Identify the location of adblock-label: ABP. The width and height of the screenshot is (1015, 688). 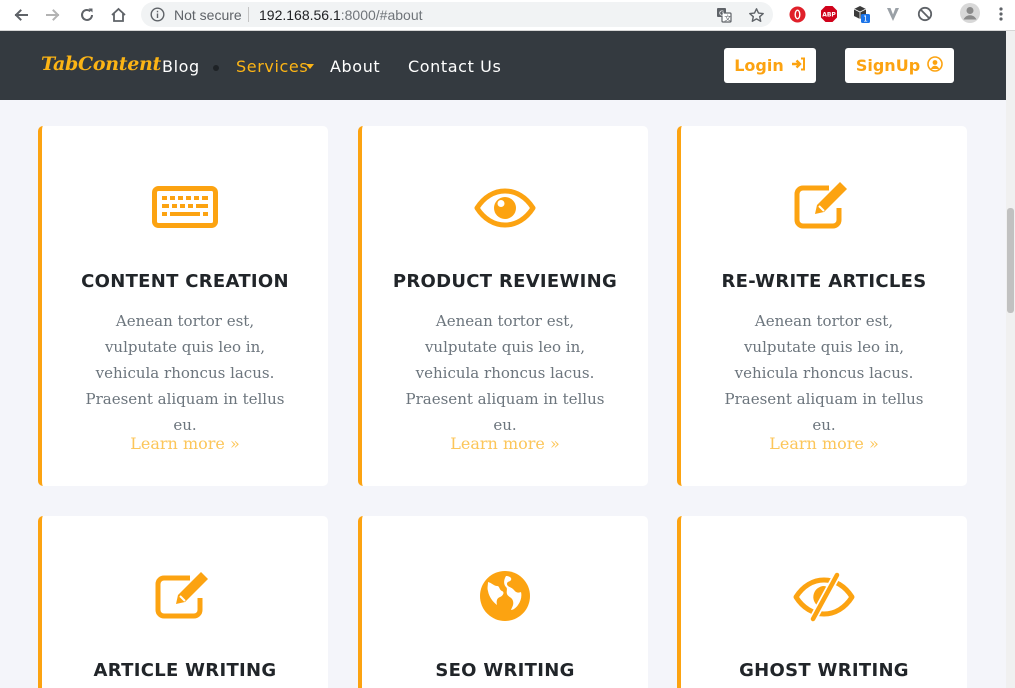
(829, 15).